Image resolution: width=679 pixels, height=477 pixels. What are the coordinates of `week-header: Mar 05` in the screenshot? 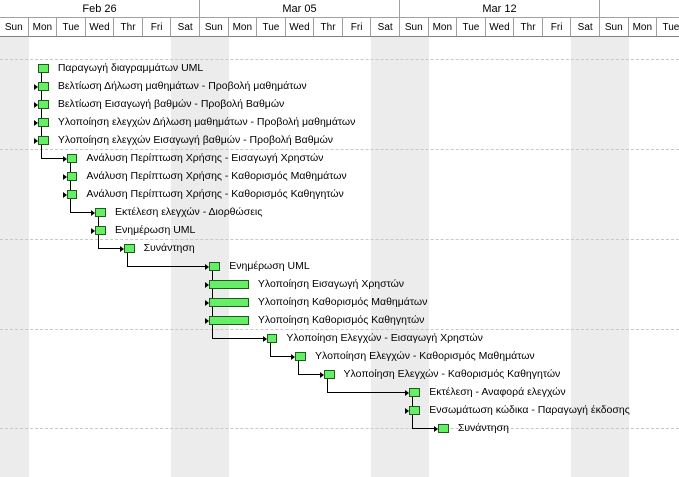 It's located at (299, 9).